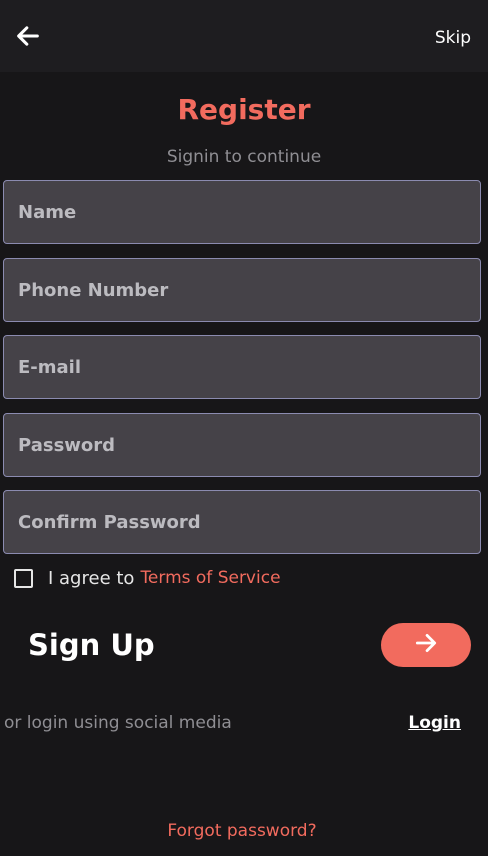 The height and width of the screenshot is (856, 488). Describe the element at coordinates (244, 109) in the screenshot. I see `page-title: Register` at that location.